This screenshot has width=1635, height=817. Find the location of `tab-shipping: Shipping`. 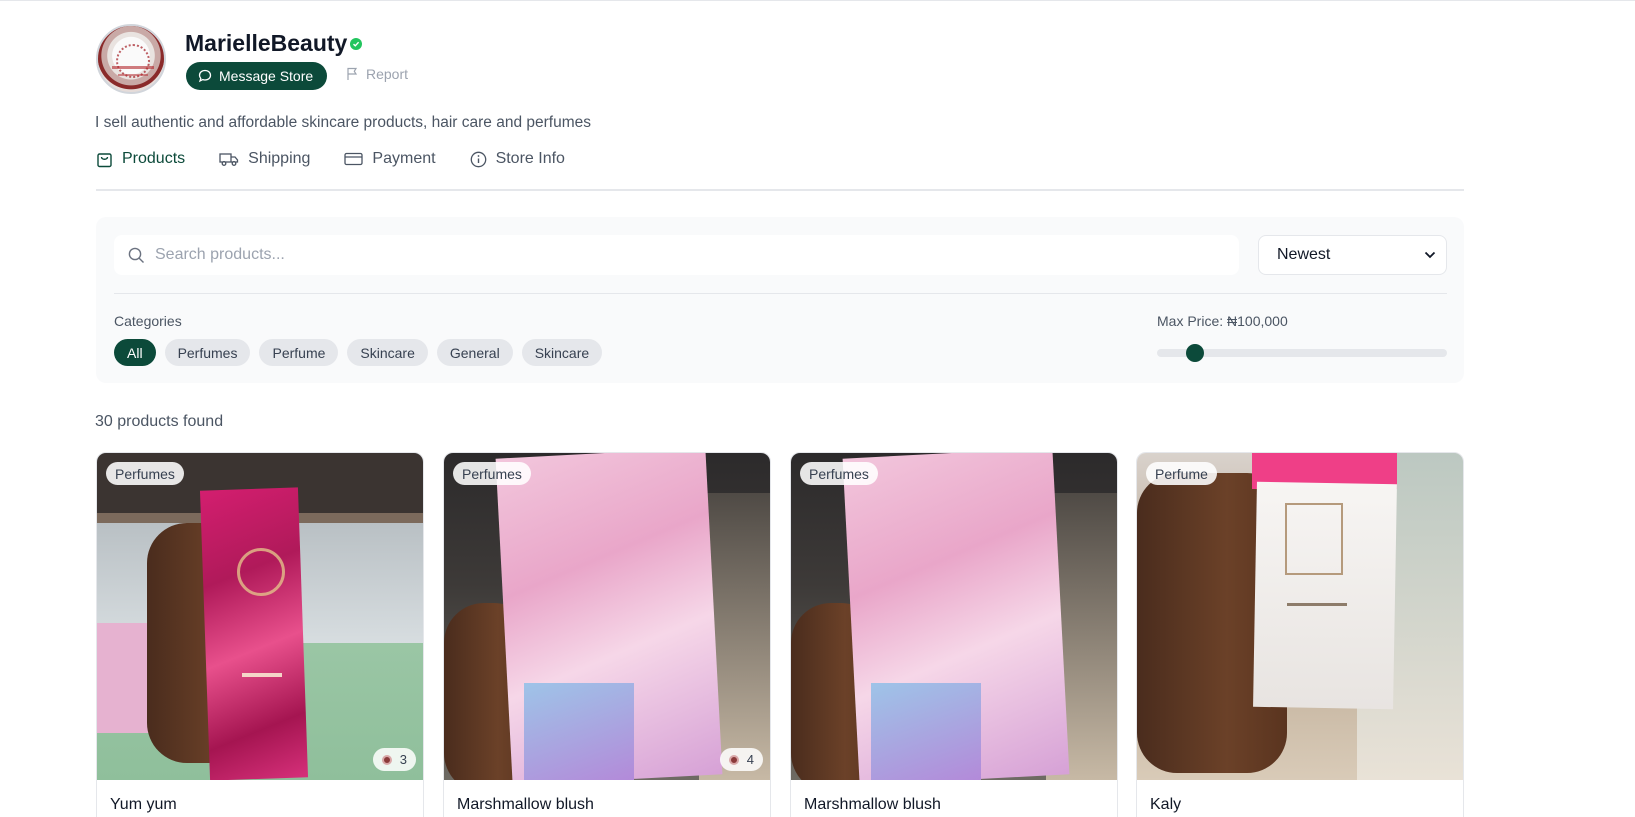

tab-shipping: Shipping is located at coordinates (264, 159).